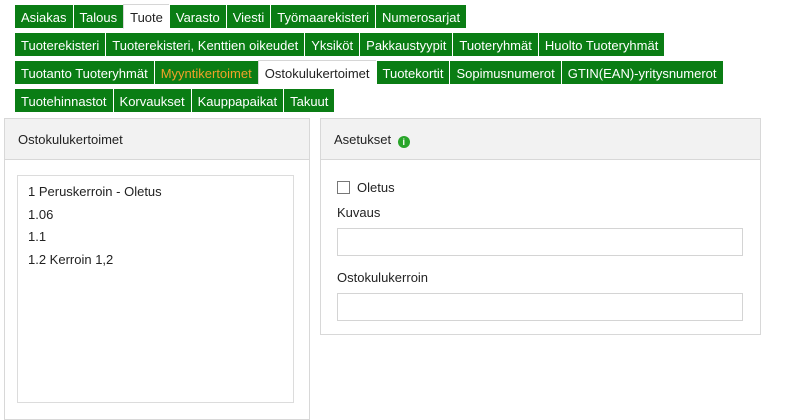  What do you see at coordinates (44, 16) in the screenshot?
I see `nav-tab: Asiakas` at bounding box center [44, 16].